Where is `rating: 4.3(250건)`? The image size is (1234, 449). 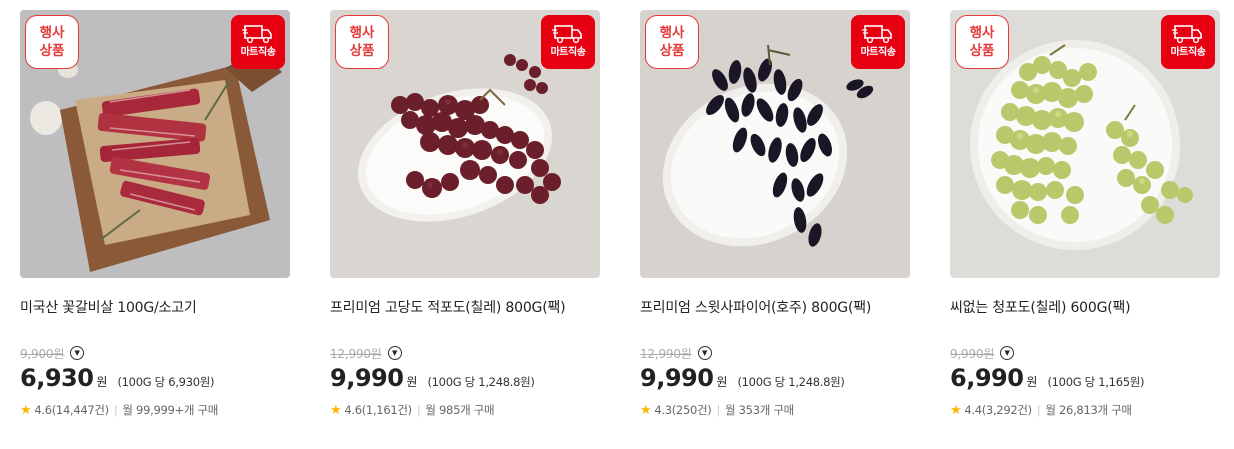
rating: 4.3(250건) is located at coordinates (683, 410).